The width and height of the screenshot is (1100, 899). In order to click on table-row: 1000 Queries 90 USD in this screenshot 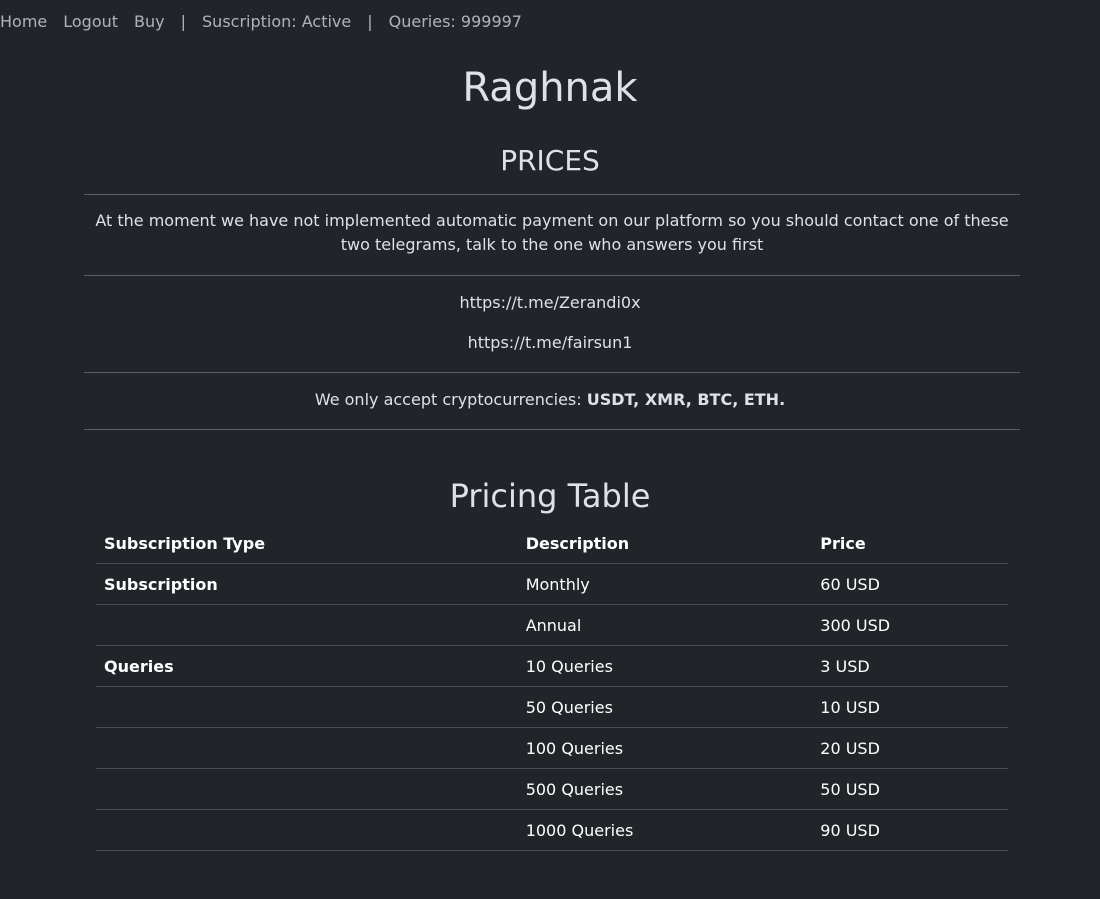, I will do `click(552, 830)`.